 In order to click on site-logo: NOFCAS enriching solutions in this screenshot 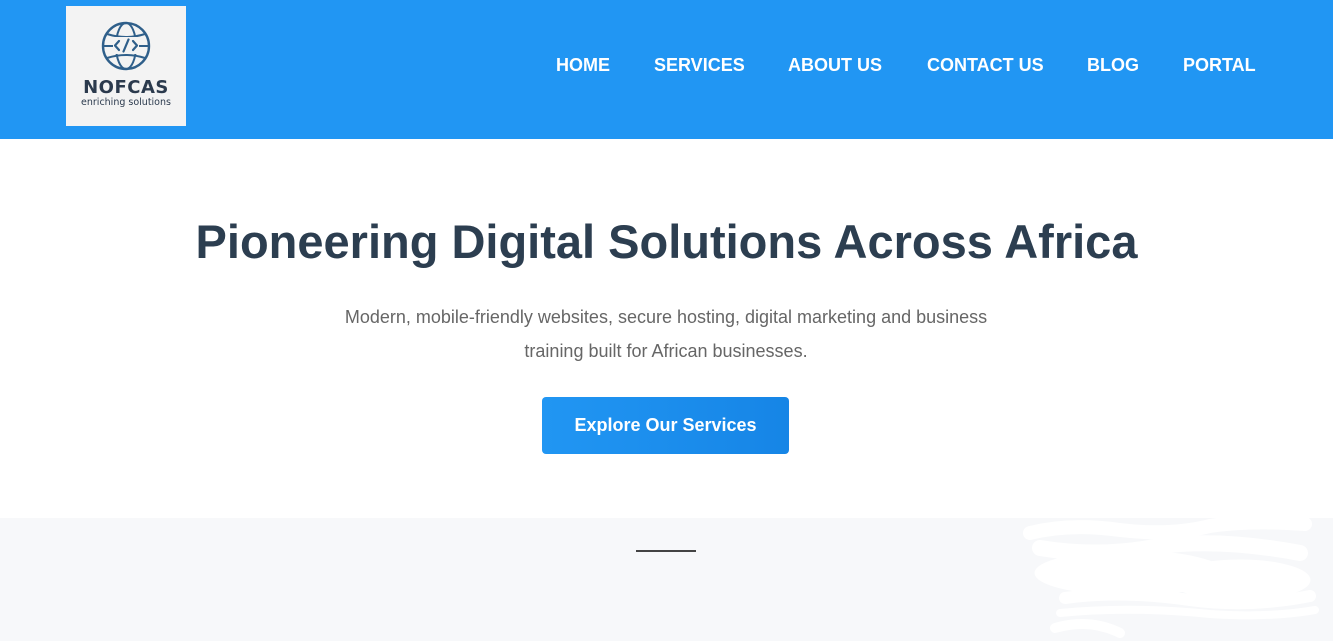, I will do `click(126, 66)`.